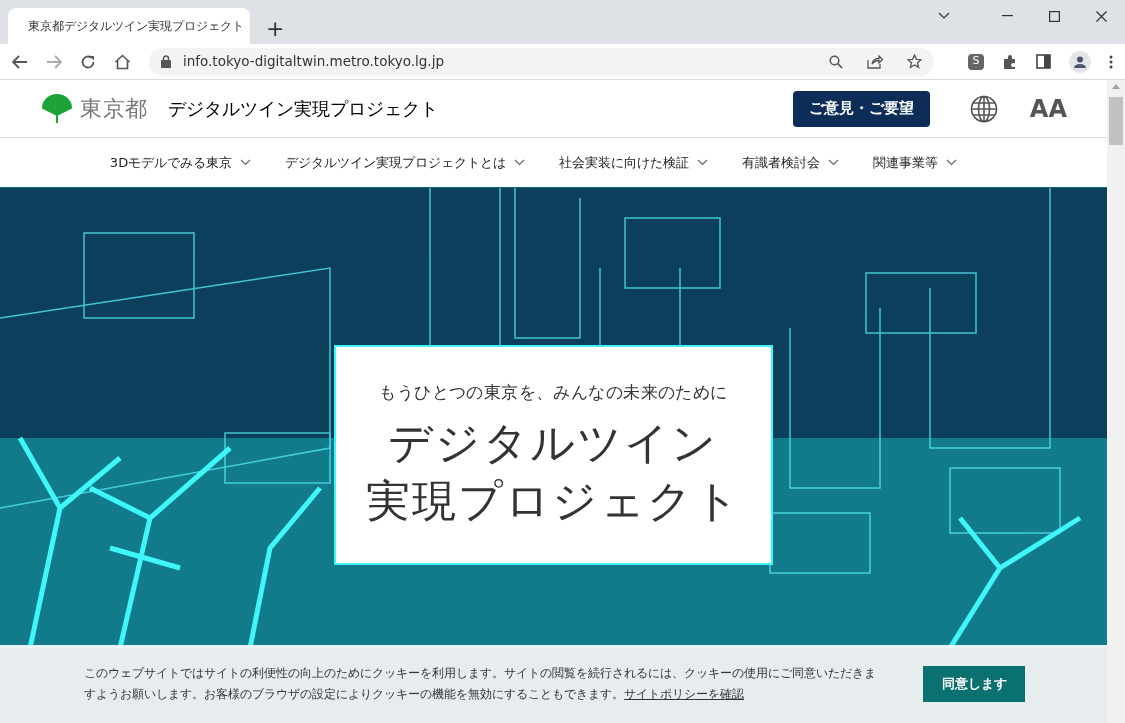  I want to click on new-tab-button: +, so click(275, 29).